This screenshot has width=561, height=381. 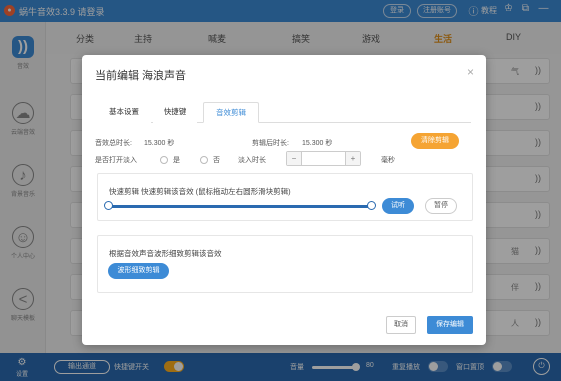 I want to click on fade-in-no-label: 否, so click(x=216, y=160).